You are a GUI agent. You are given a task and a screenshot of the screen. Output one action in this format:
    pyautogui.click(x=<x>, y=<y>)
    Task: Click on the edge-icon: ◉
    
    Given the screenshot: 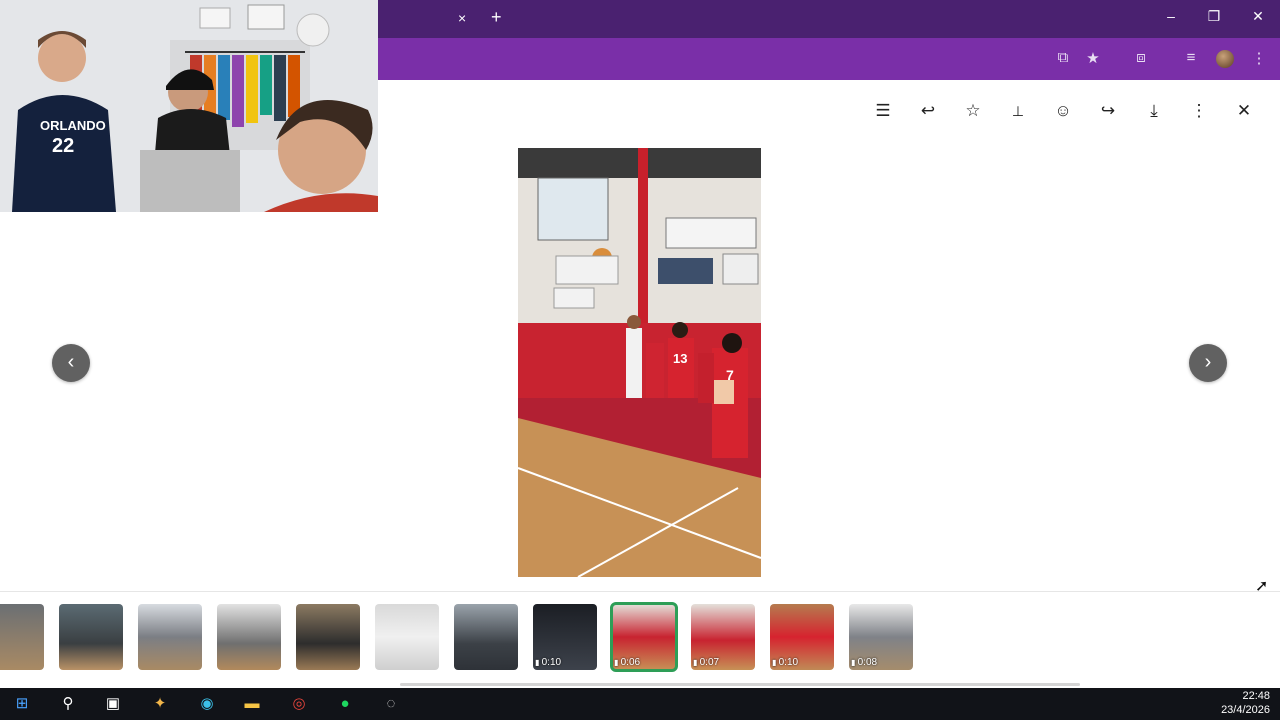 What is the action you would take?
    pyautogui.click(x=207, y=704)
    